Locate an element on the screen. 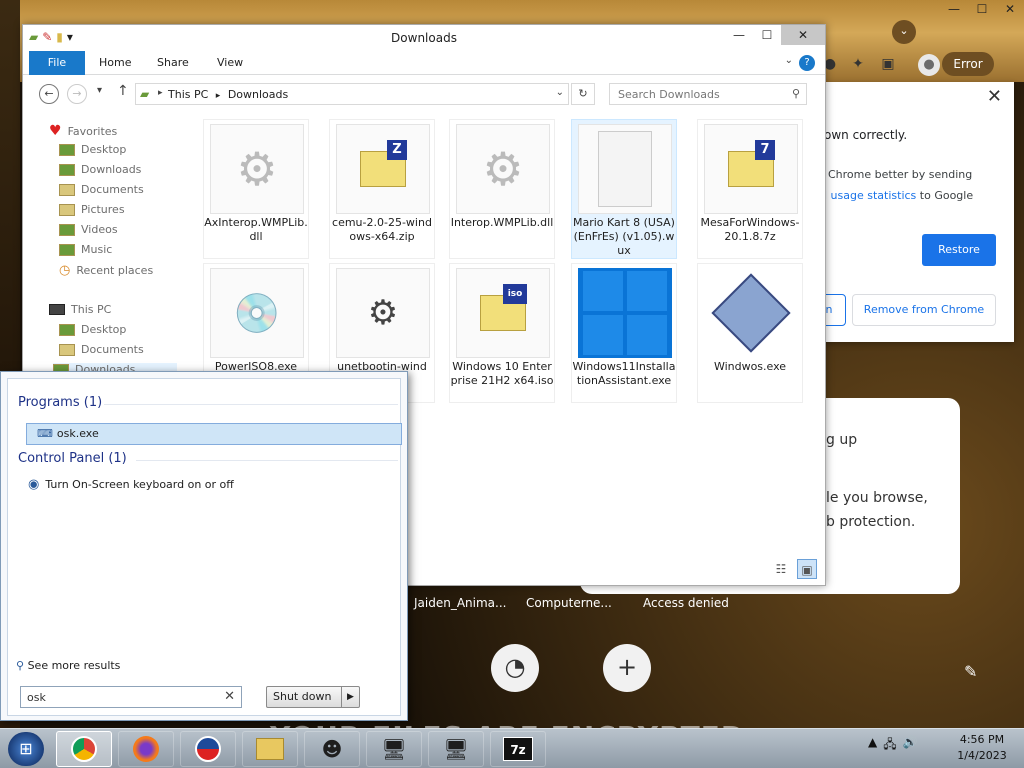 The height and width of the screenshot is (768, 1024). view-toggle: ☷ ▣ is located at coordinates (794, 569).